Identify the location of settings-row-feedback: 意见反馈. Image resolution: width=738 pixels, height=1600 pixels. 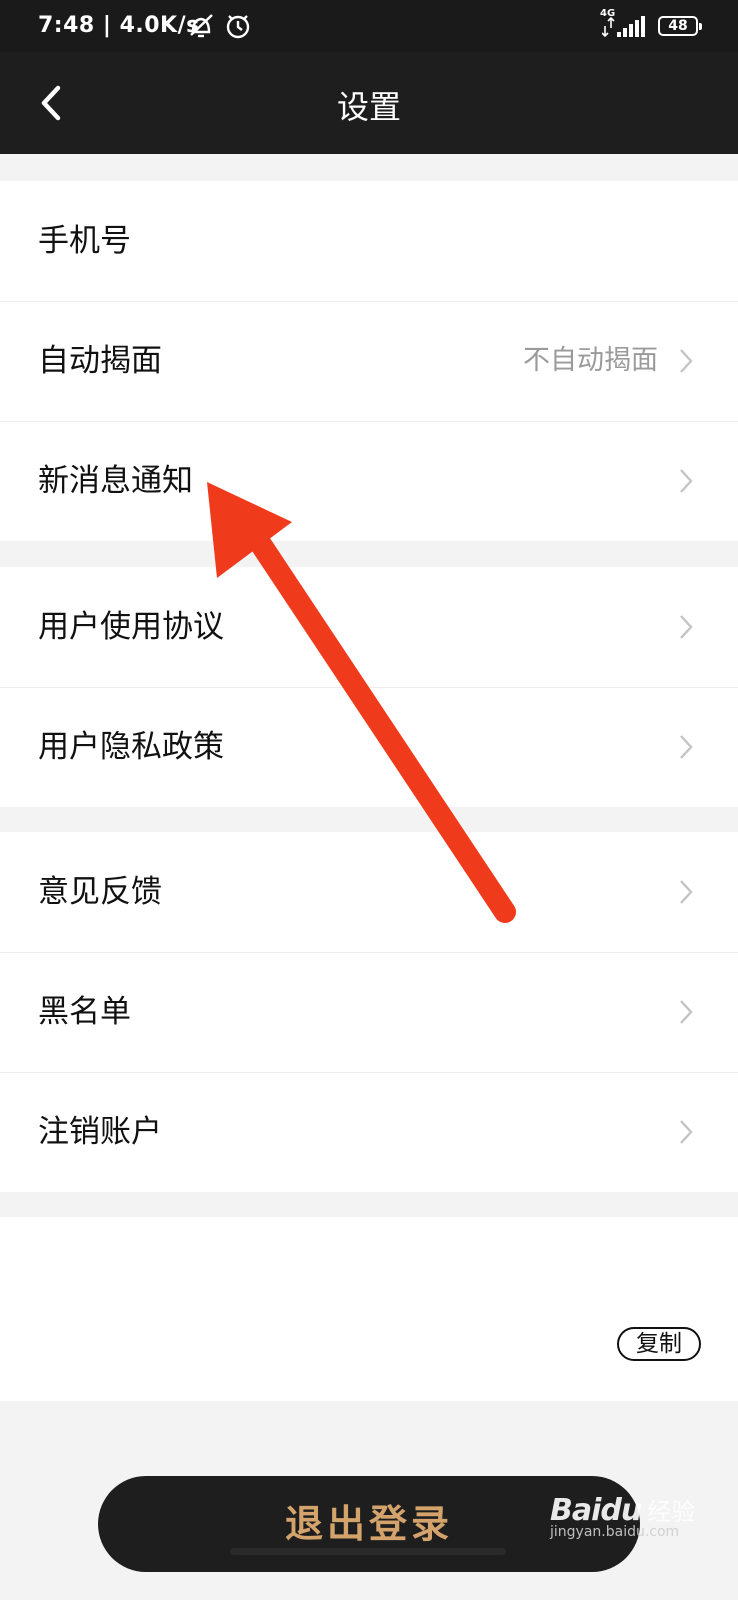
(369, 892).